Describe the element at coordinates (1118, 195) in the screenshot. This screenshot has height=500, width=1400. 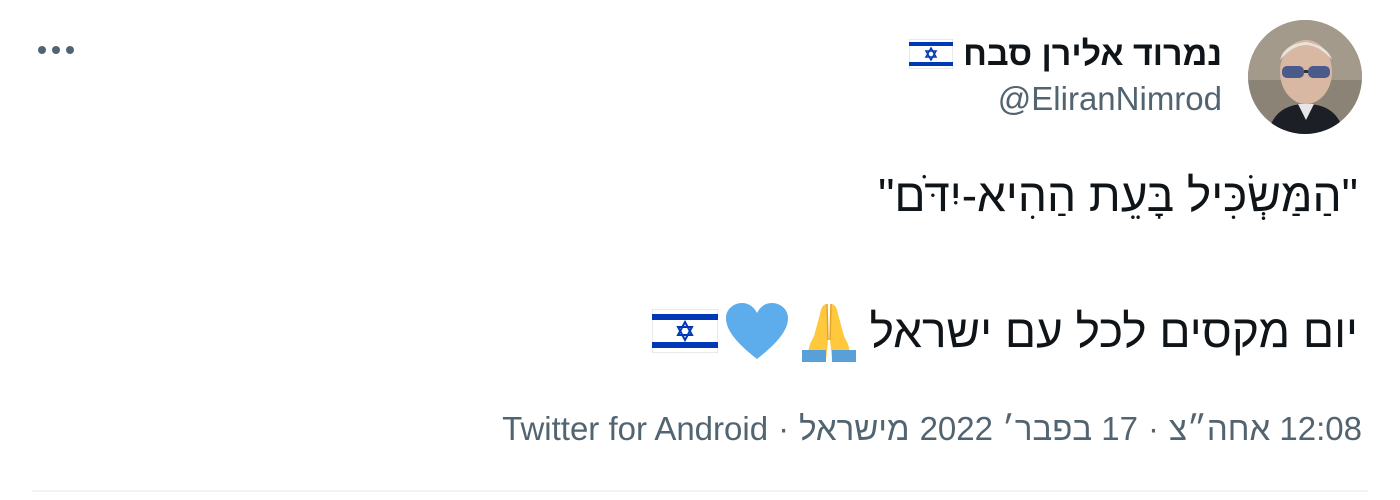
I see `tweet-text-line1: "הַמַּשְׂכִּיל בָּעֵת הַהִיא-יִדֹּם"` at that location.